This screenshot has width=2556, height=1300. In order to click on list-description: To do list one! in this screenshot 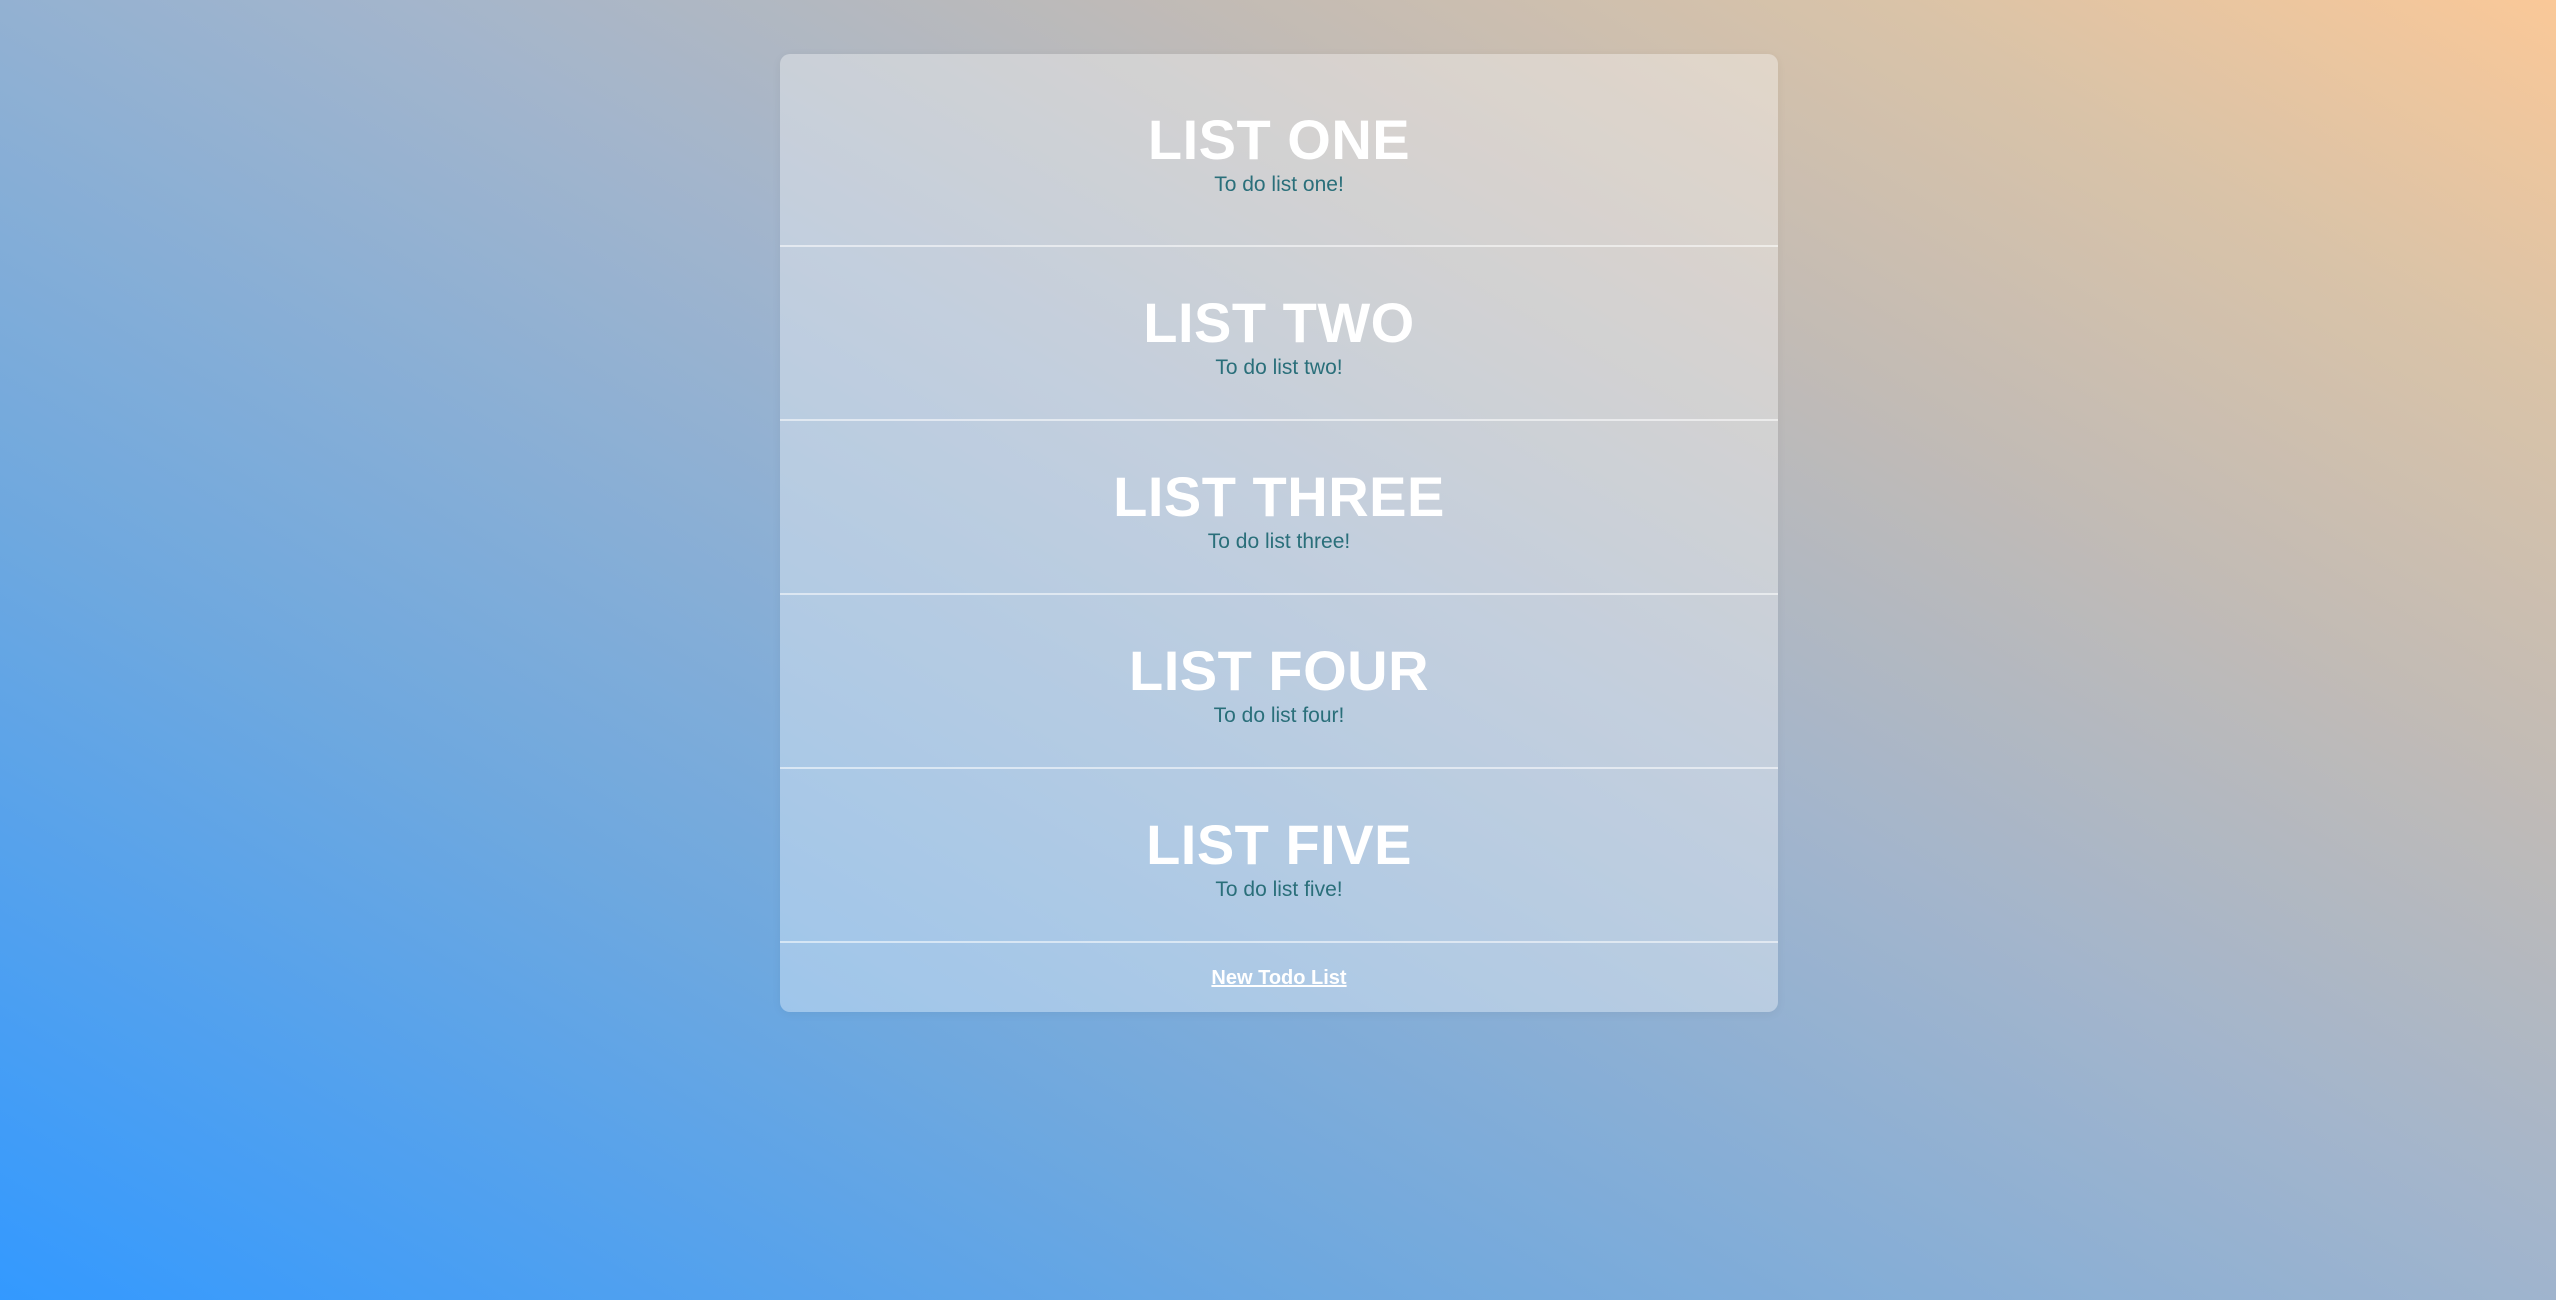, I will do `click(1279, 184)`.